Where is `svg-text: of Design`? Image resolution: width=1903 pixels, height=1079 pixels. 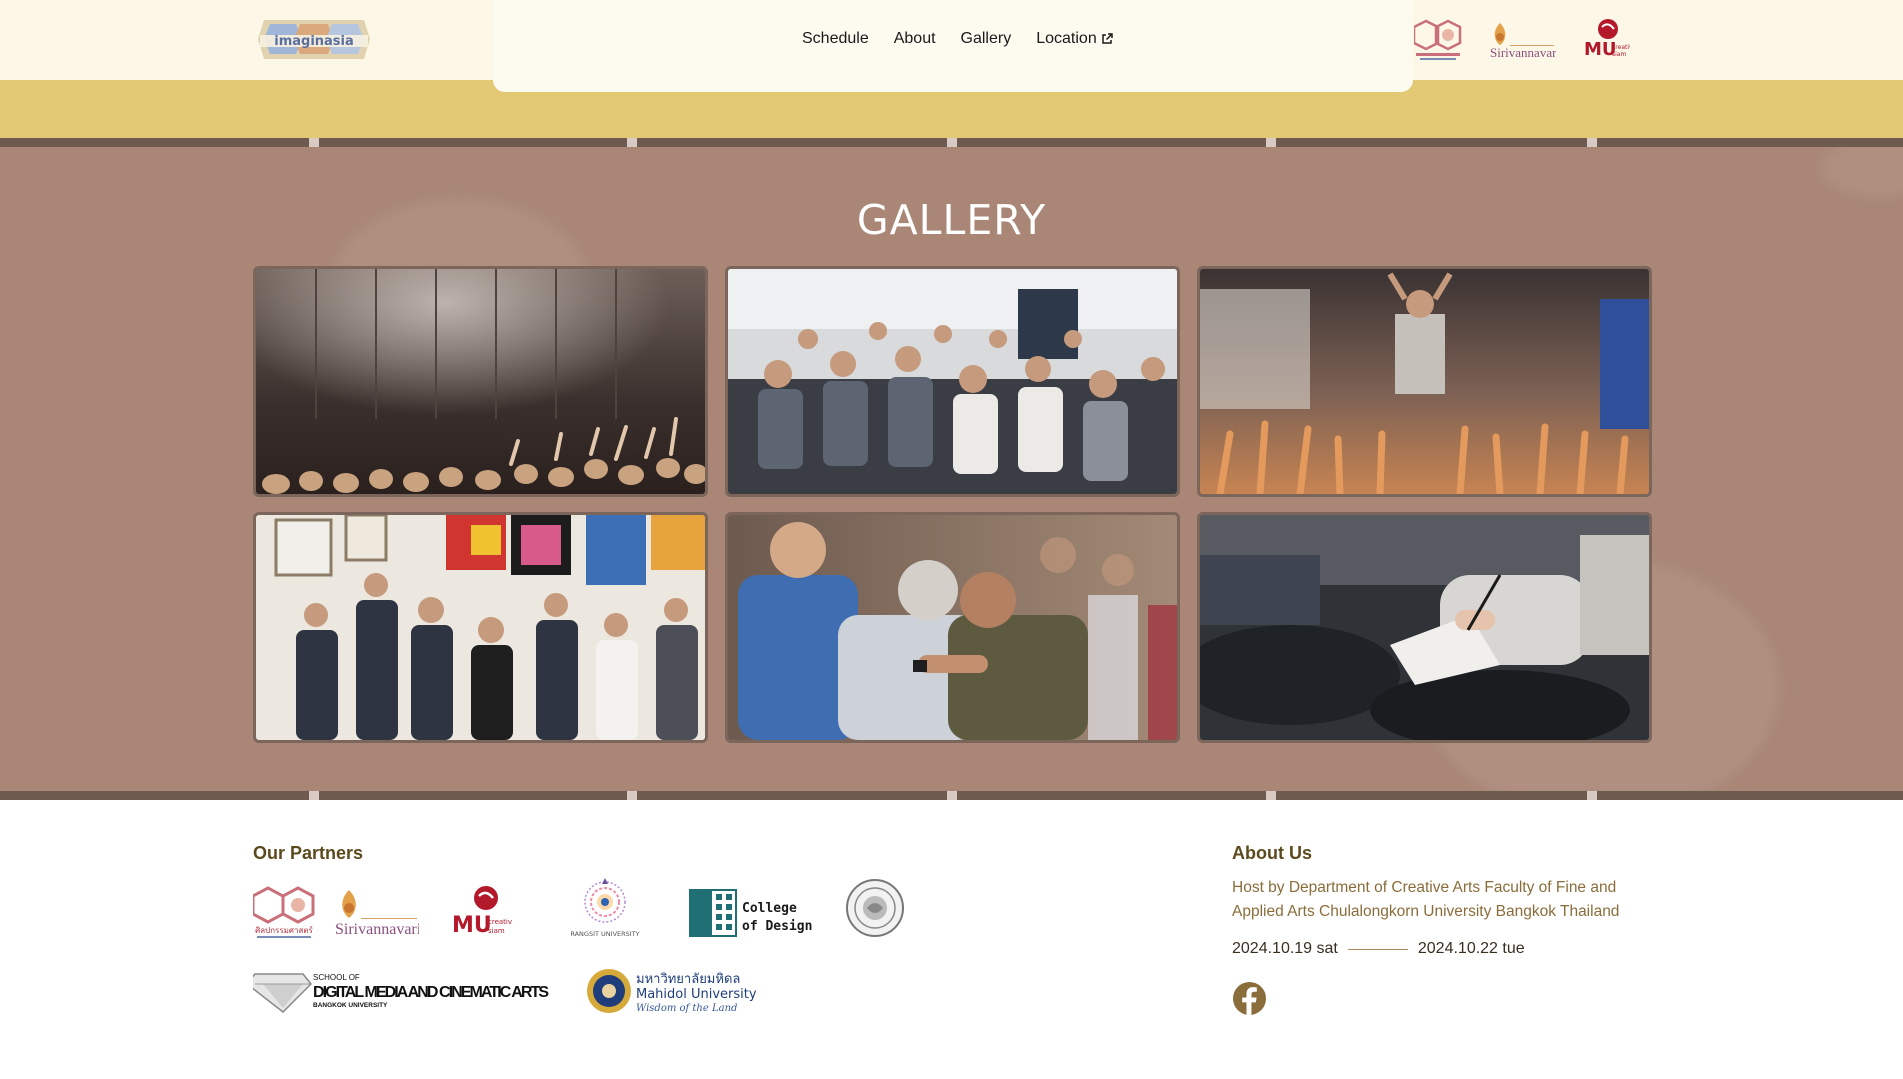
svg-text: of Design is located at coordinates (777, 926).